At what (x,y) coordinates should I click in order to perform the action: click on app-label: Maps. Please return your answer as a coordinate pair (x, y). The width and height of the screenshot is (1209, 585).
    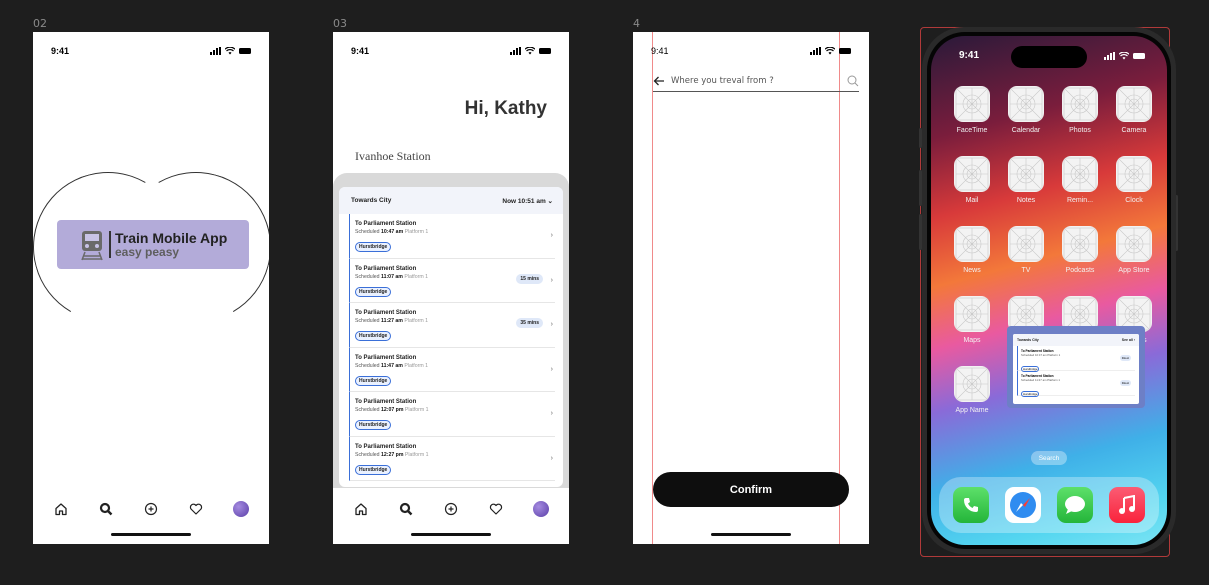
    Looking at the image, I should click on (972, 340).